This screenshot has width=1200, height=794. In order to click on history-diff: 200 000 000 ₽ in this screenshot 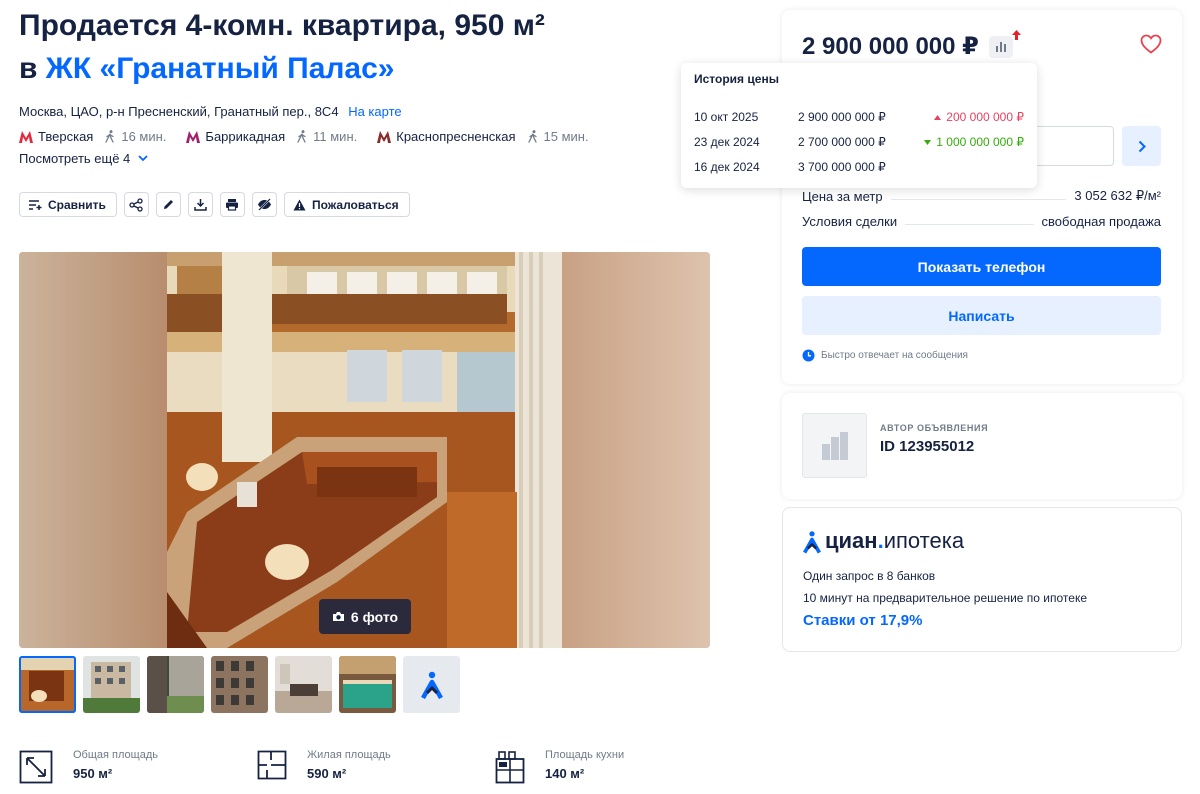, I will do `click(970, 117)`.